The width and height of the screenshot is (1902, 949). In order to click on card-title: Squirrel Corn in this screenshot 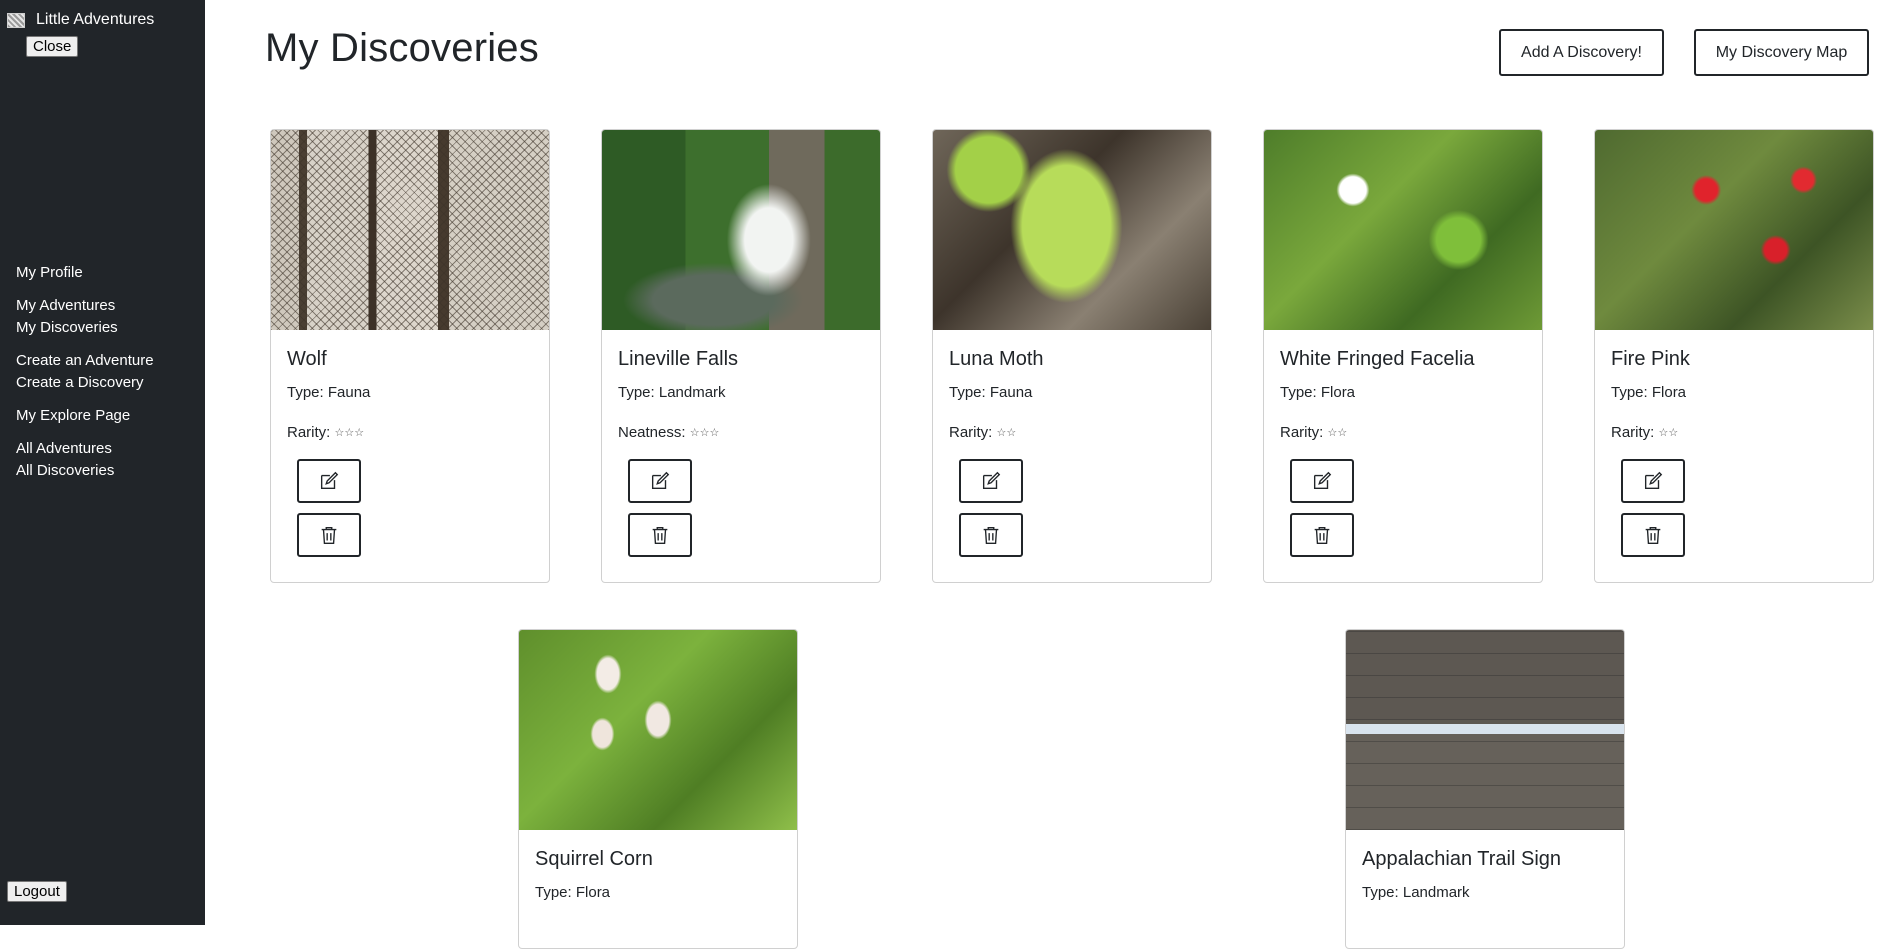, I will do `click(594, 859)`.